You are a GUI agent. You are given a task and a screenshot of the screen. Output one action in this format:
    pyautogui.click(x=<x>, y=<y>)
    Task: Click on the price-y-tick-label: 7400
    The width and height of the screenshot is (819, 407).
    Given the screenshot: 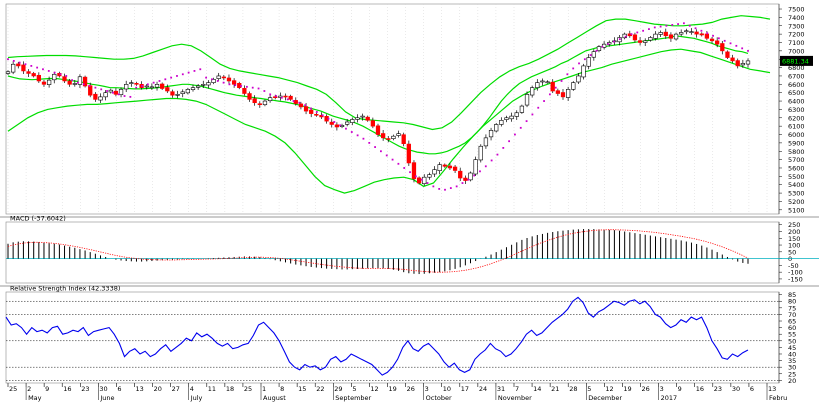 What is the action you would take?
    pyautogui.click(x=796, y=18)
    